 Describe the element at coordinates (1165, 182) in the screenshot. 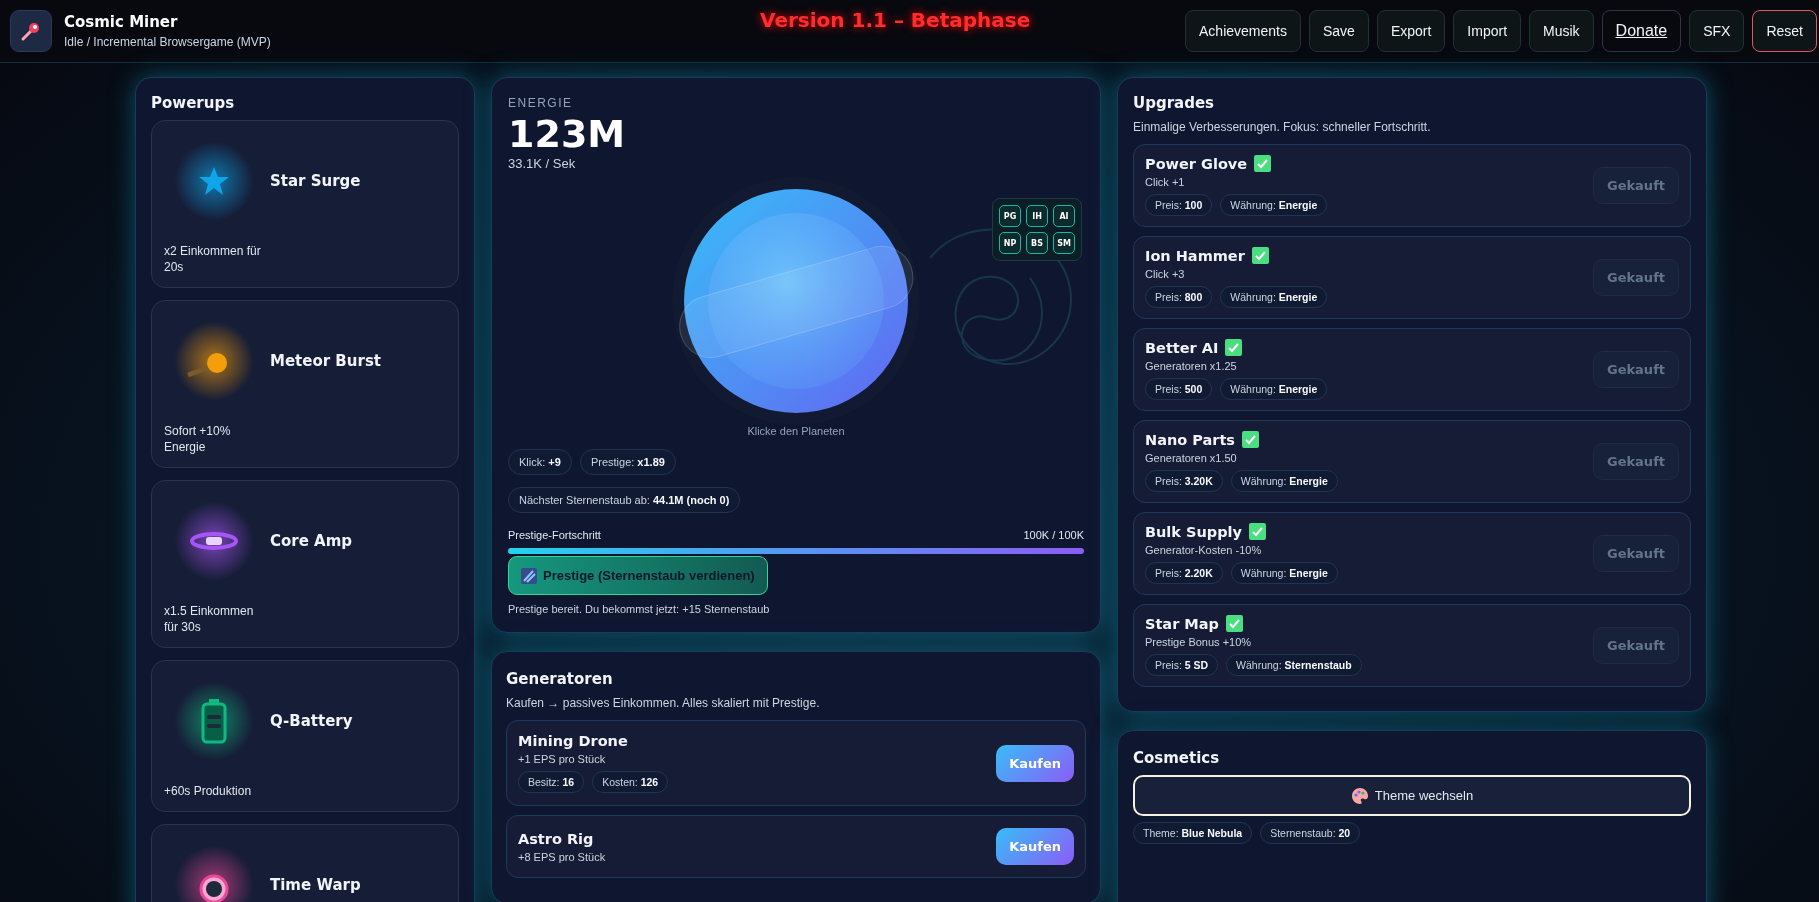

I see `upgrade-effect: Click +1` at that location.